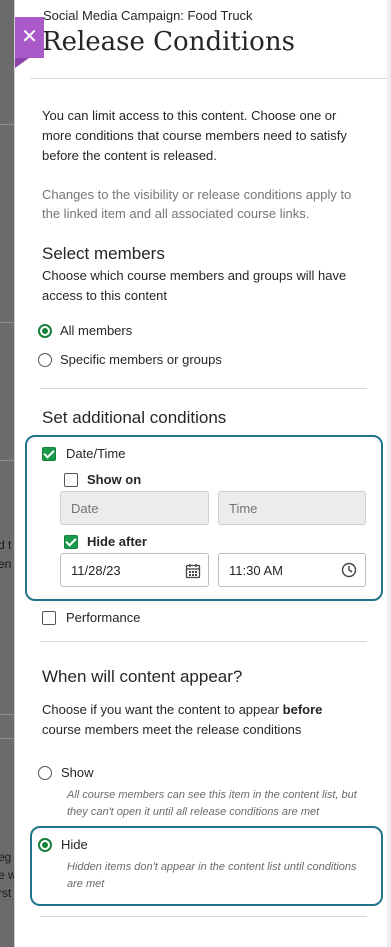 The height and width of the screenshot is (947, 391). Describe the element at coordinates (168, 42) in the screenshot. I see `page-title: Release Conditions` at that location.